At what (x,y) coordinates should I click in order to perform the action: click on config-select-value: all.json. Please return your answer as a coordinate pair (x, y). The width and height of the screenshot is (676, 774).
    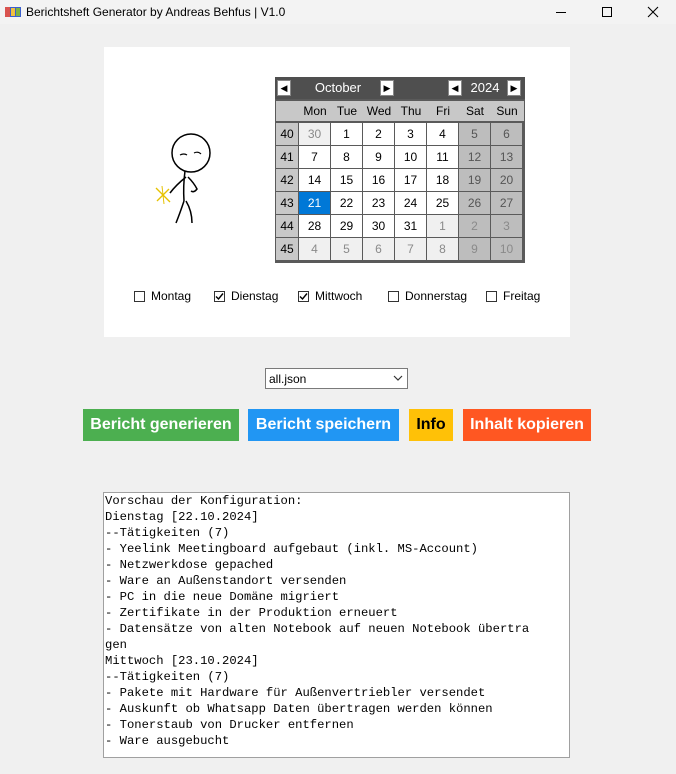
    Looking at the image, I should click on (288, 379).